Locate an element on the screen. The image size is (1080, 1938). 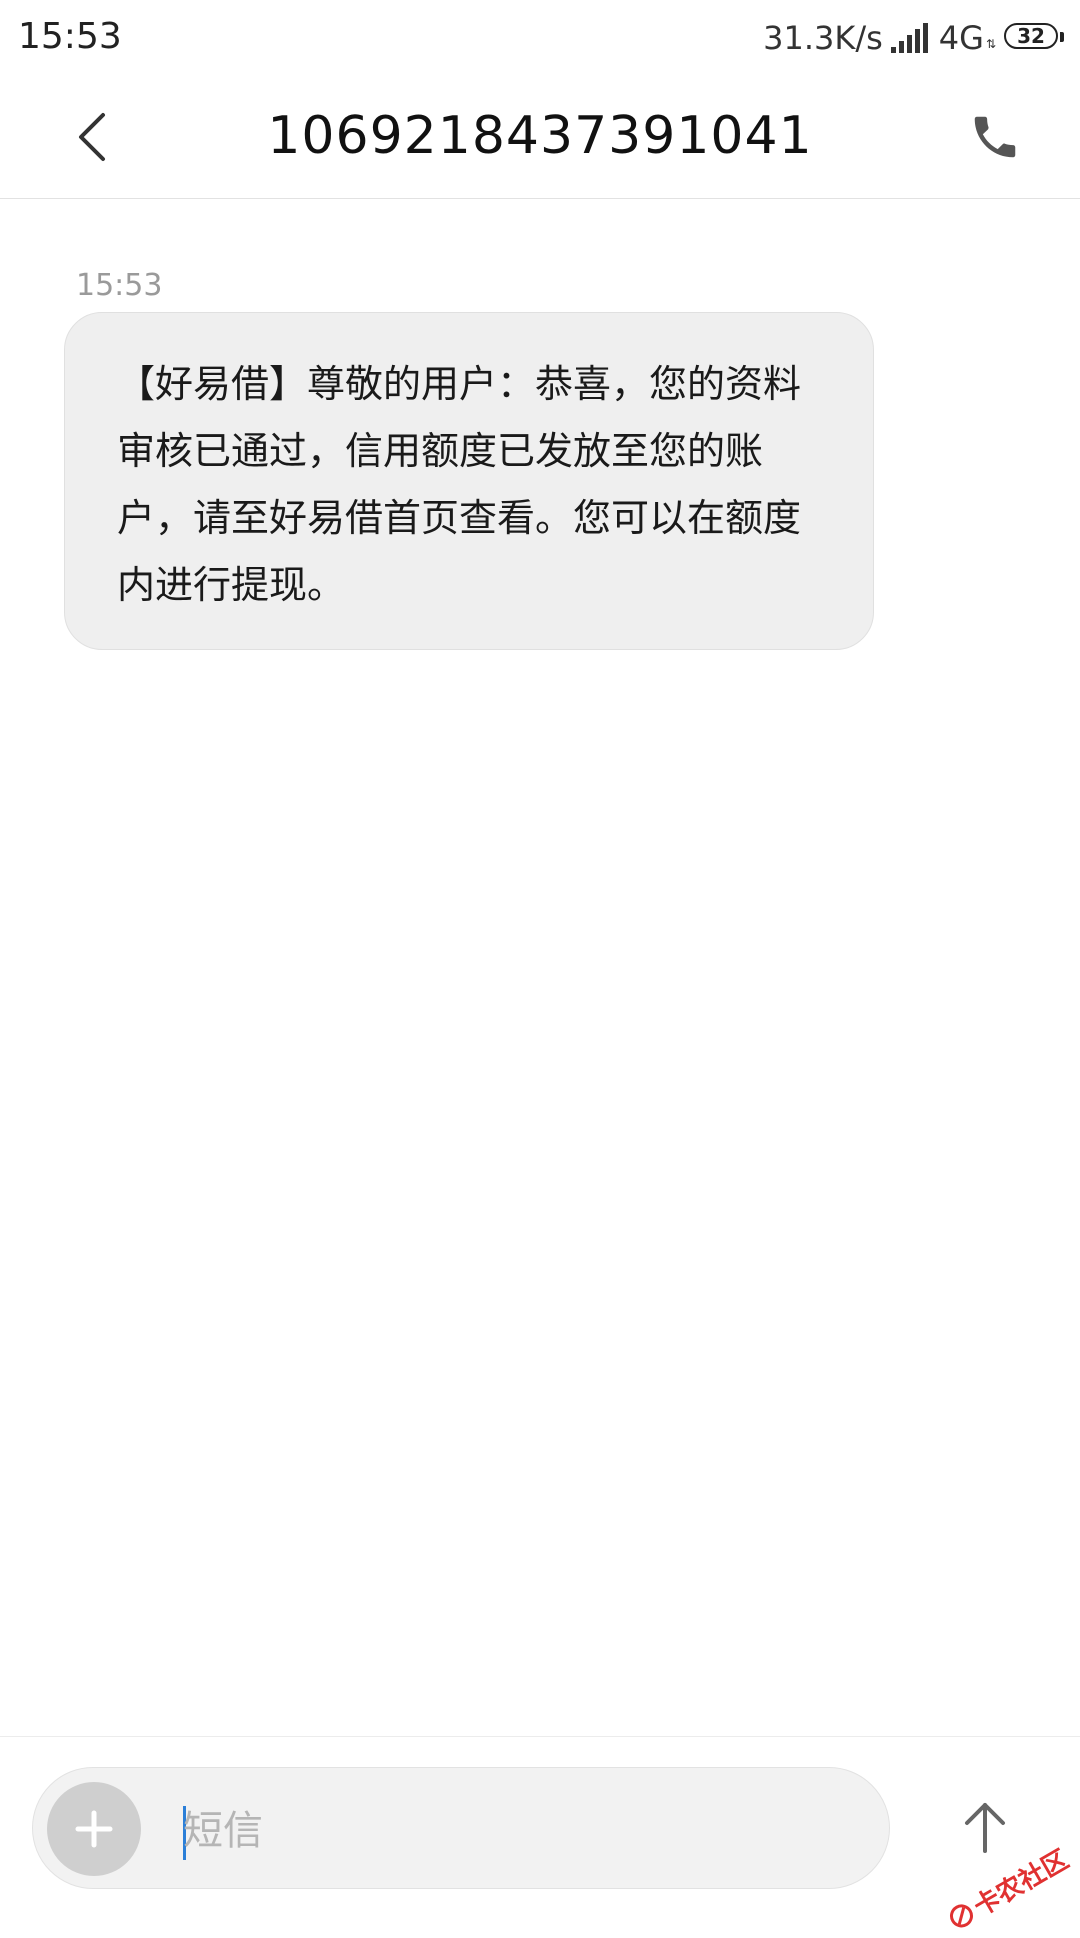
status-indicators: 31.3K/s 4G ⇅ 32 is located at coordinates (913, 38).